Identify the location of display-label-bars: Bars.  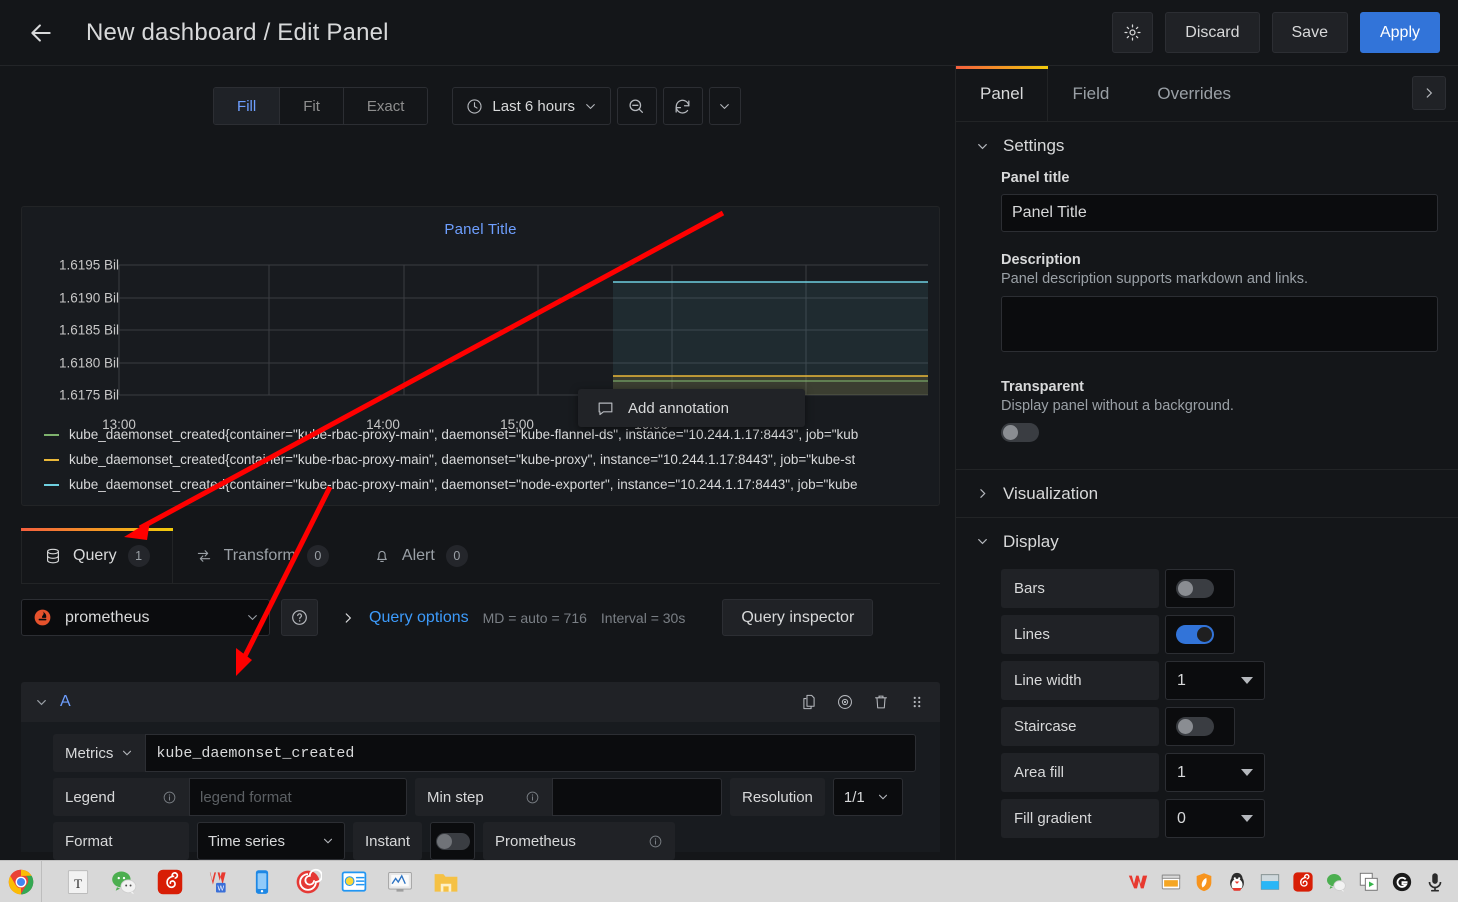
(1080, 588).